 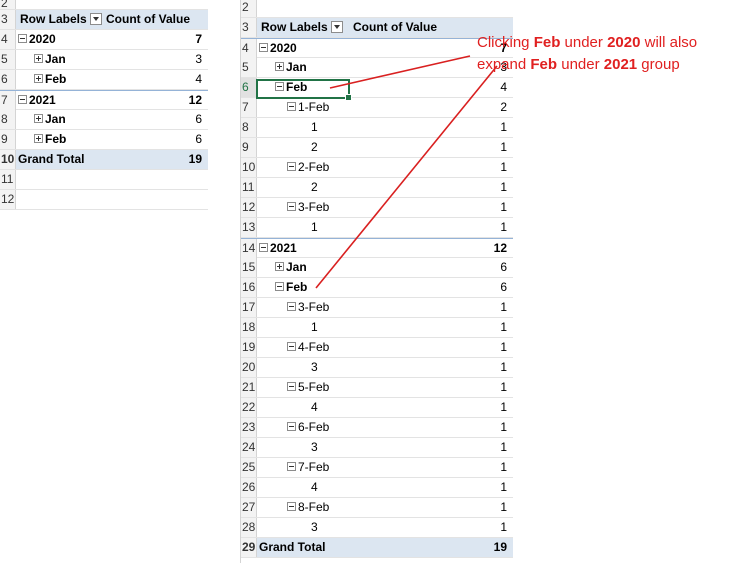 I want to click on arrow-to-2021-feb, so click(x=406, y=177).